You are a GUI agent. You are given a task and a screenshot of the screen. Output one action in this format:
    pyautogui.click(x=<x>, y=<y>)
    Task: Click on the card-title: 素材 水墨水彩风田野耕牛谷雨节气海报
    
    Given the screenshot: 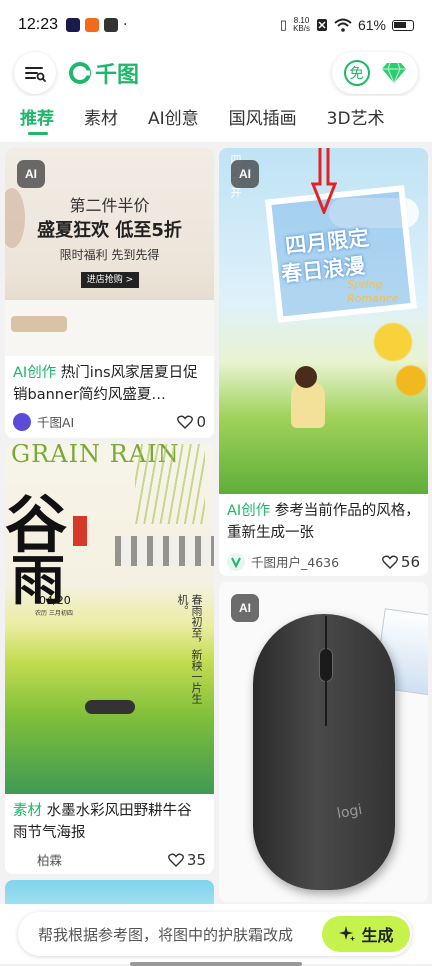 What is the action you would take?
    pyautogui.click(x=109, y=823)
    